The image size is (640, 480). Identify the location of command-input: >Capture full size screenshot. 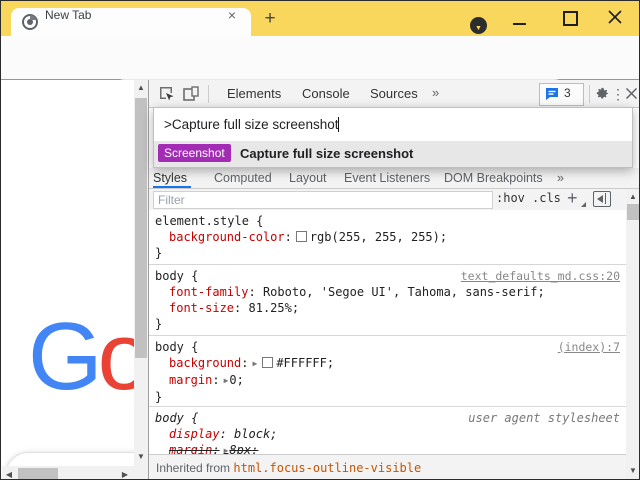
(393, 124).